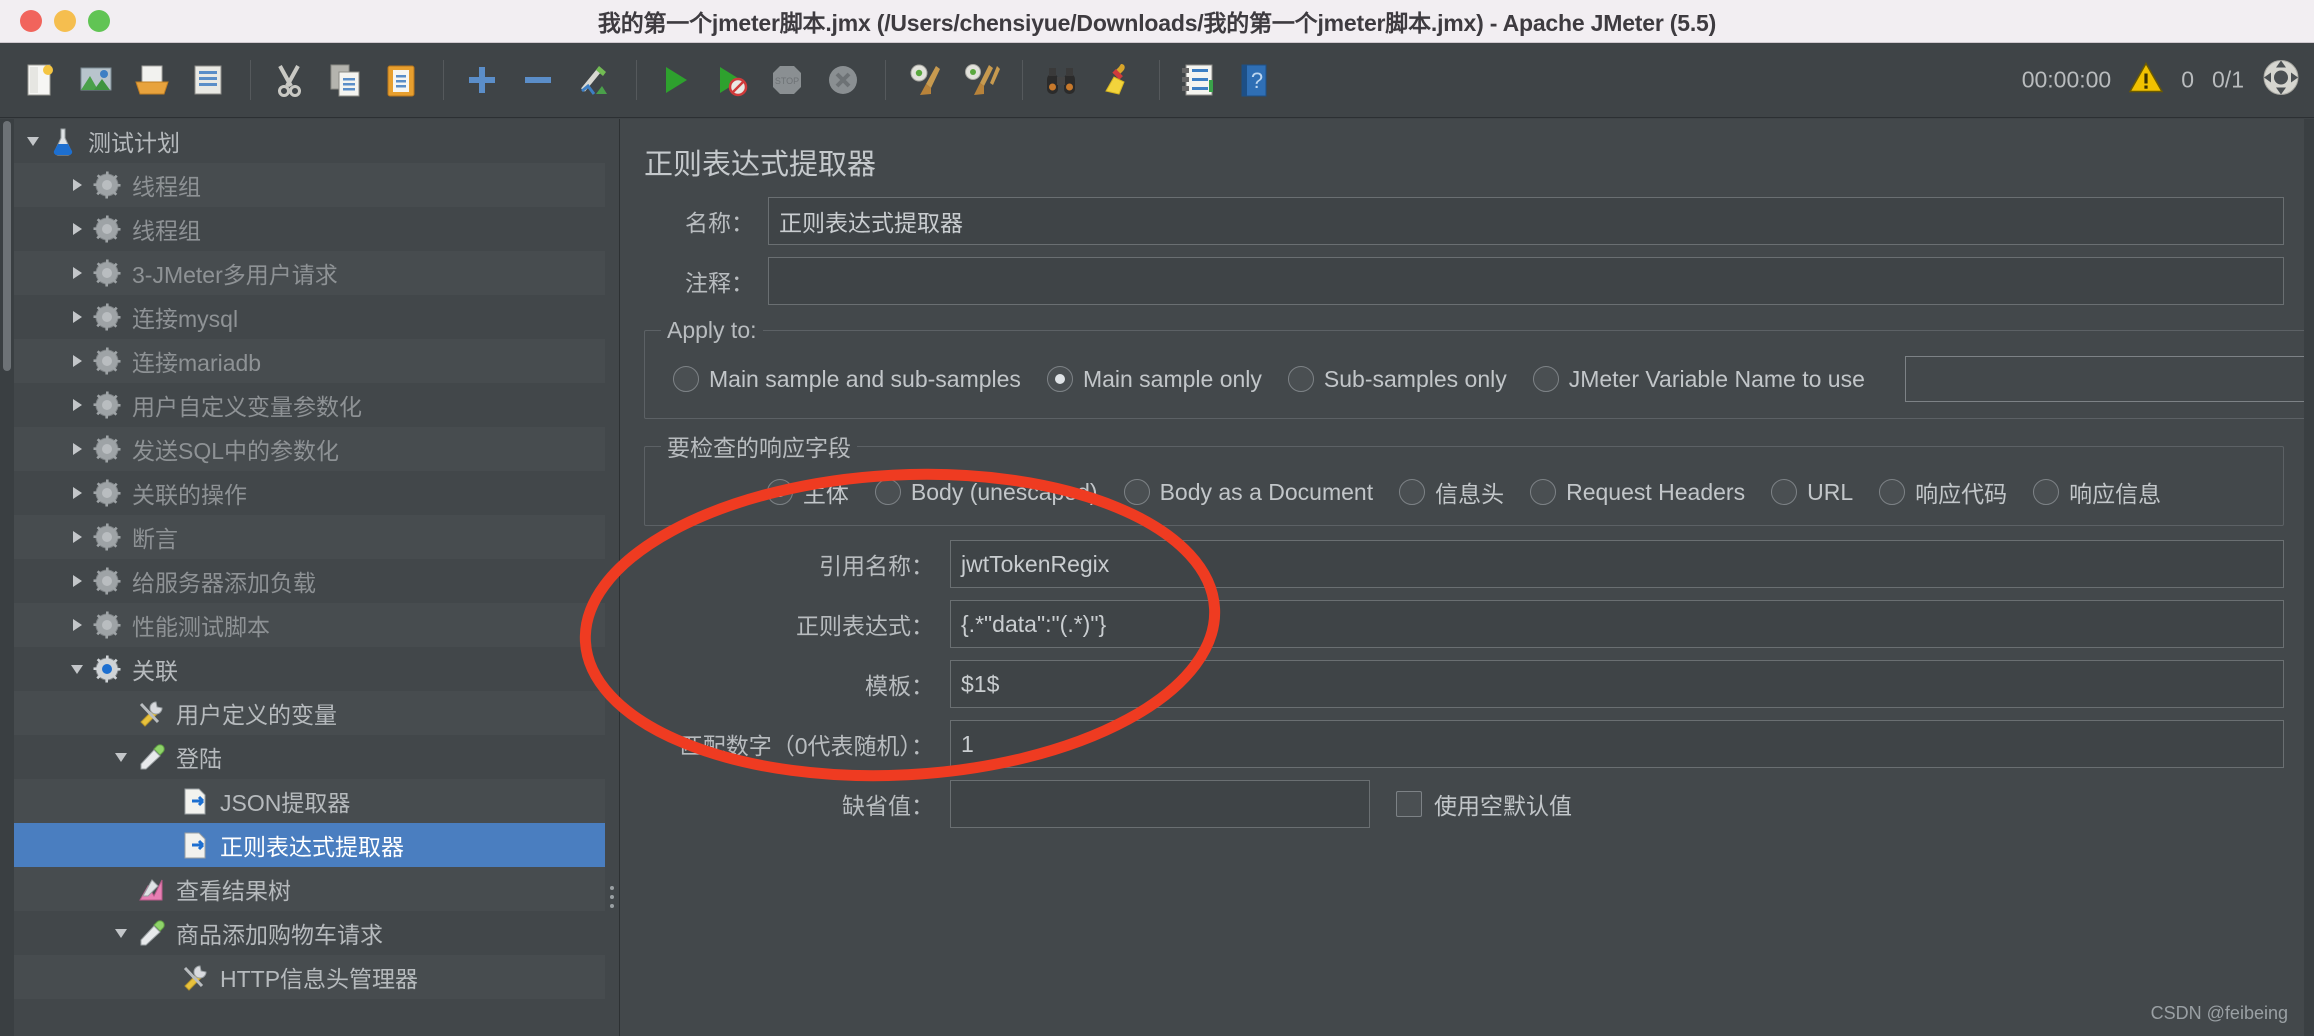 The height and width of the screenshot is (1036, 2314). What do you see at coordinates (843, 80) in the screenshot?
I see `shutdown-button` at bounding box center [843, 80].